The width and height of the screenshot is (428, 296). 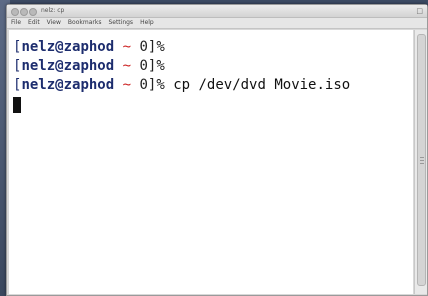 I want to click on menu-edit: Edit, so click(x=34, y=23).